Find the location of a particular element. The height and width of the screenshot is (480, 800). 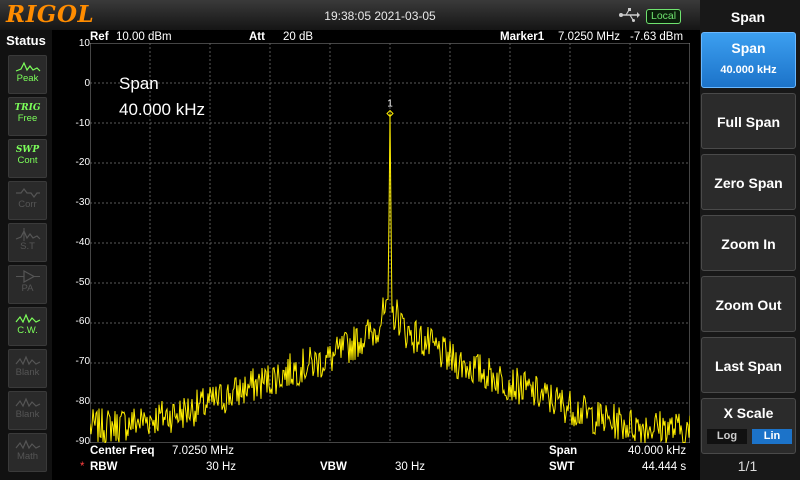

y-tick-label: -40 is located at coordinates (82, 242).